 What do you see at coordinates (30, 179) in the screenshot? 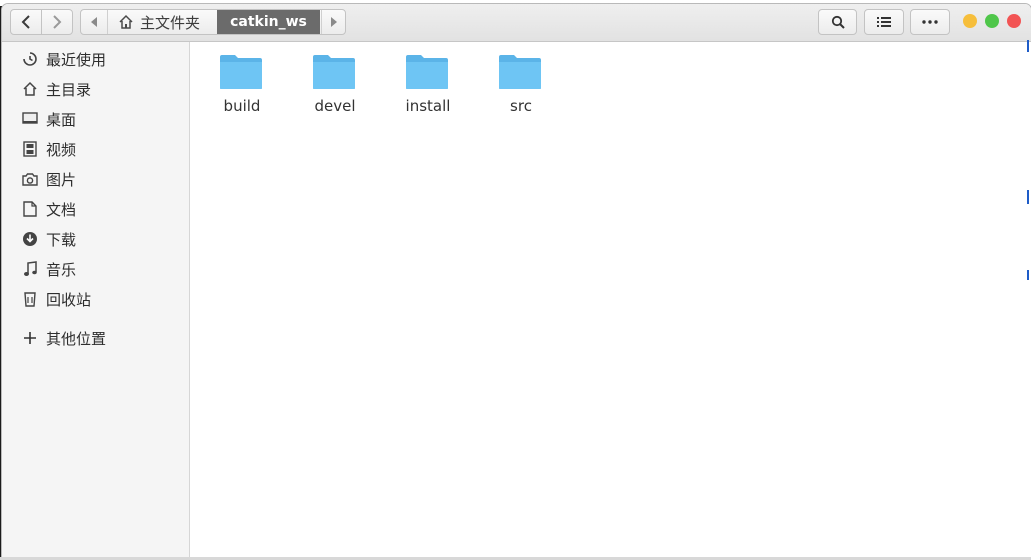
I see `camera-icon` at bounding box center [30, 179].